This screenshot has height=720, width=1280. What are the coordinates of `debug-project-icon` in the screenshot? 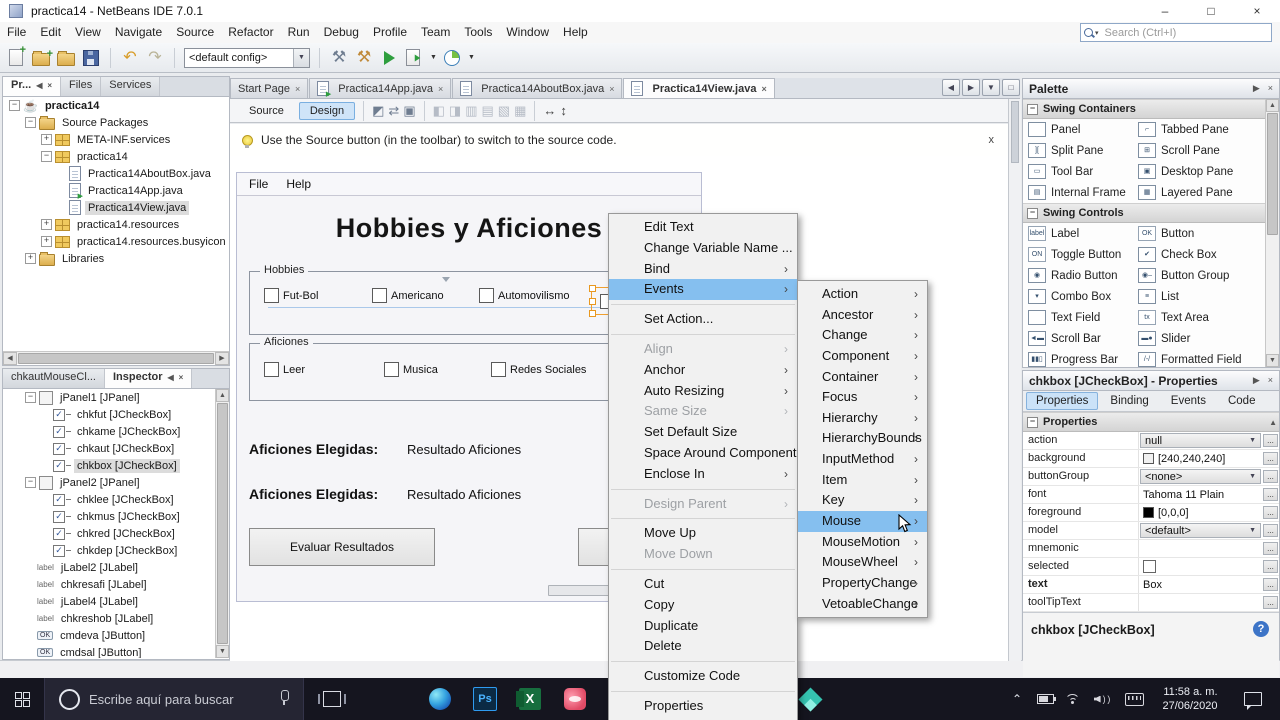 It's located at (414, 58).